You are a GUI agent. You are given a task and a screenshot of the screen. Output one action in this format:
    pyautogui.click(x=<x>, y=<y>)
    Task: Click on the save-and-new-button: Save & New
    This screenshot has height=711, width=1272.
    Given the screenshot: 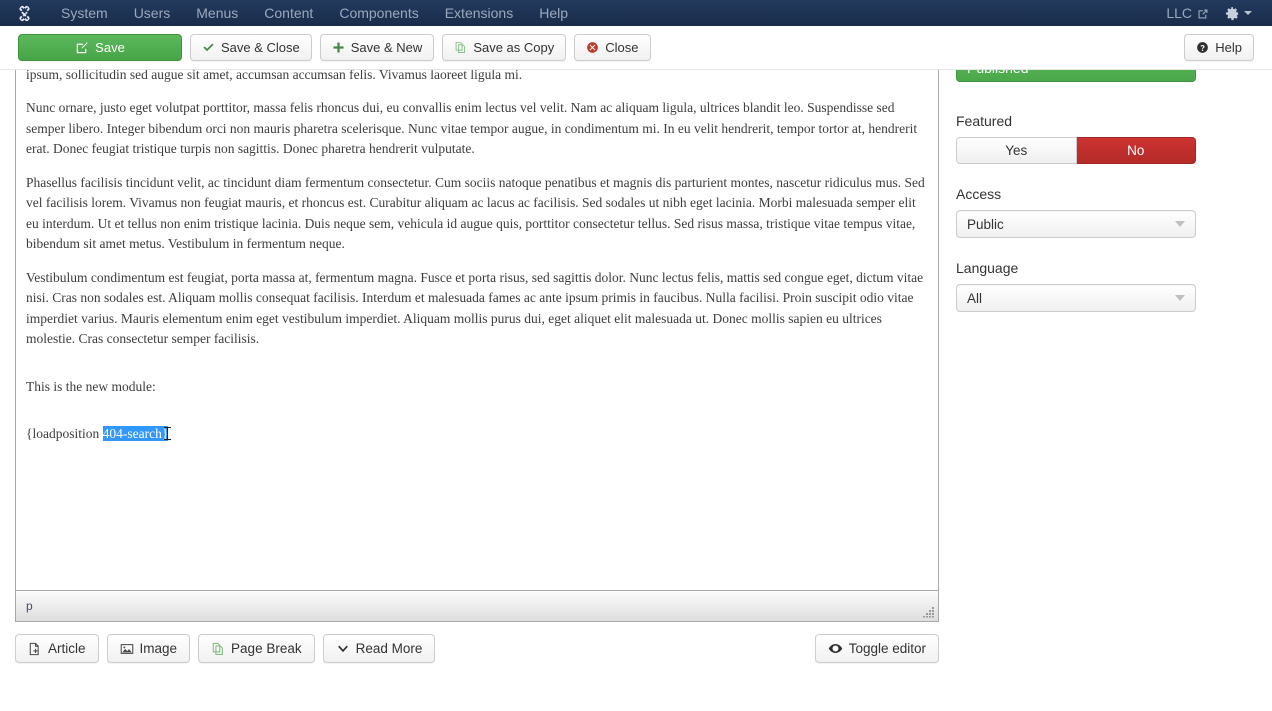 What is the action you would take?
    pyautogui.click(x=377, y=47)
    